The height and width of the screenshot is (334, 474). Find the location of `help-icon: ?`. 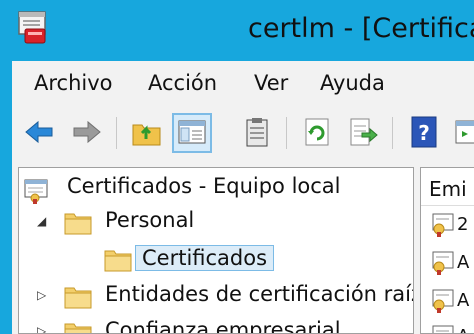

help-icon: ? is located at coordinates (425, 132).